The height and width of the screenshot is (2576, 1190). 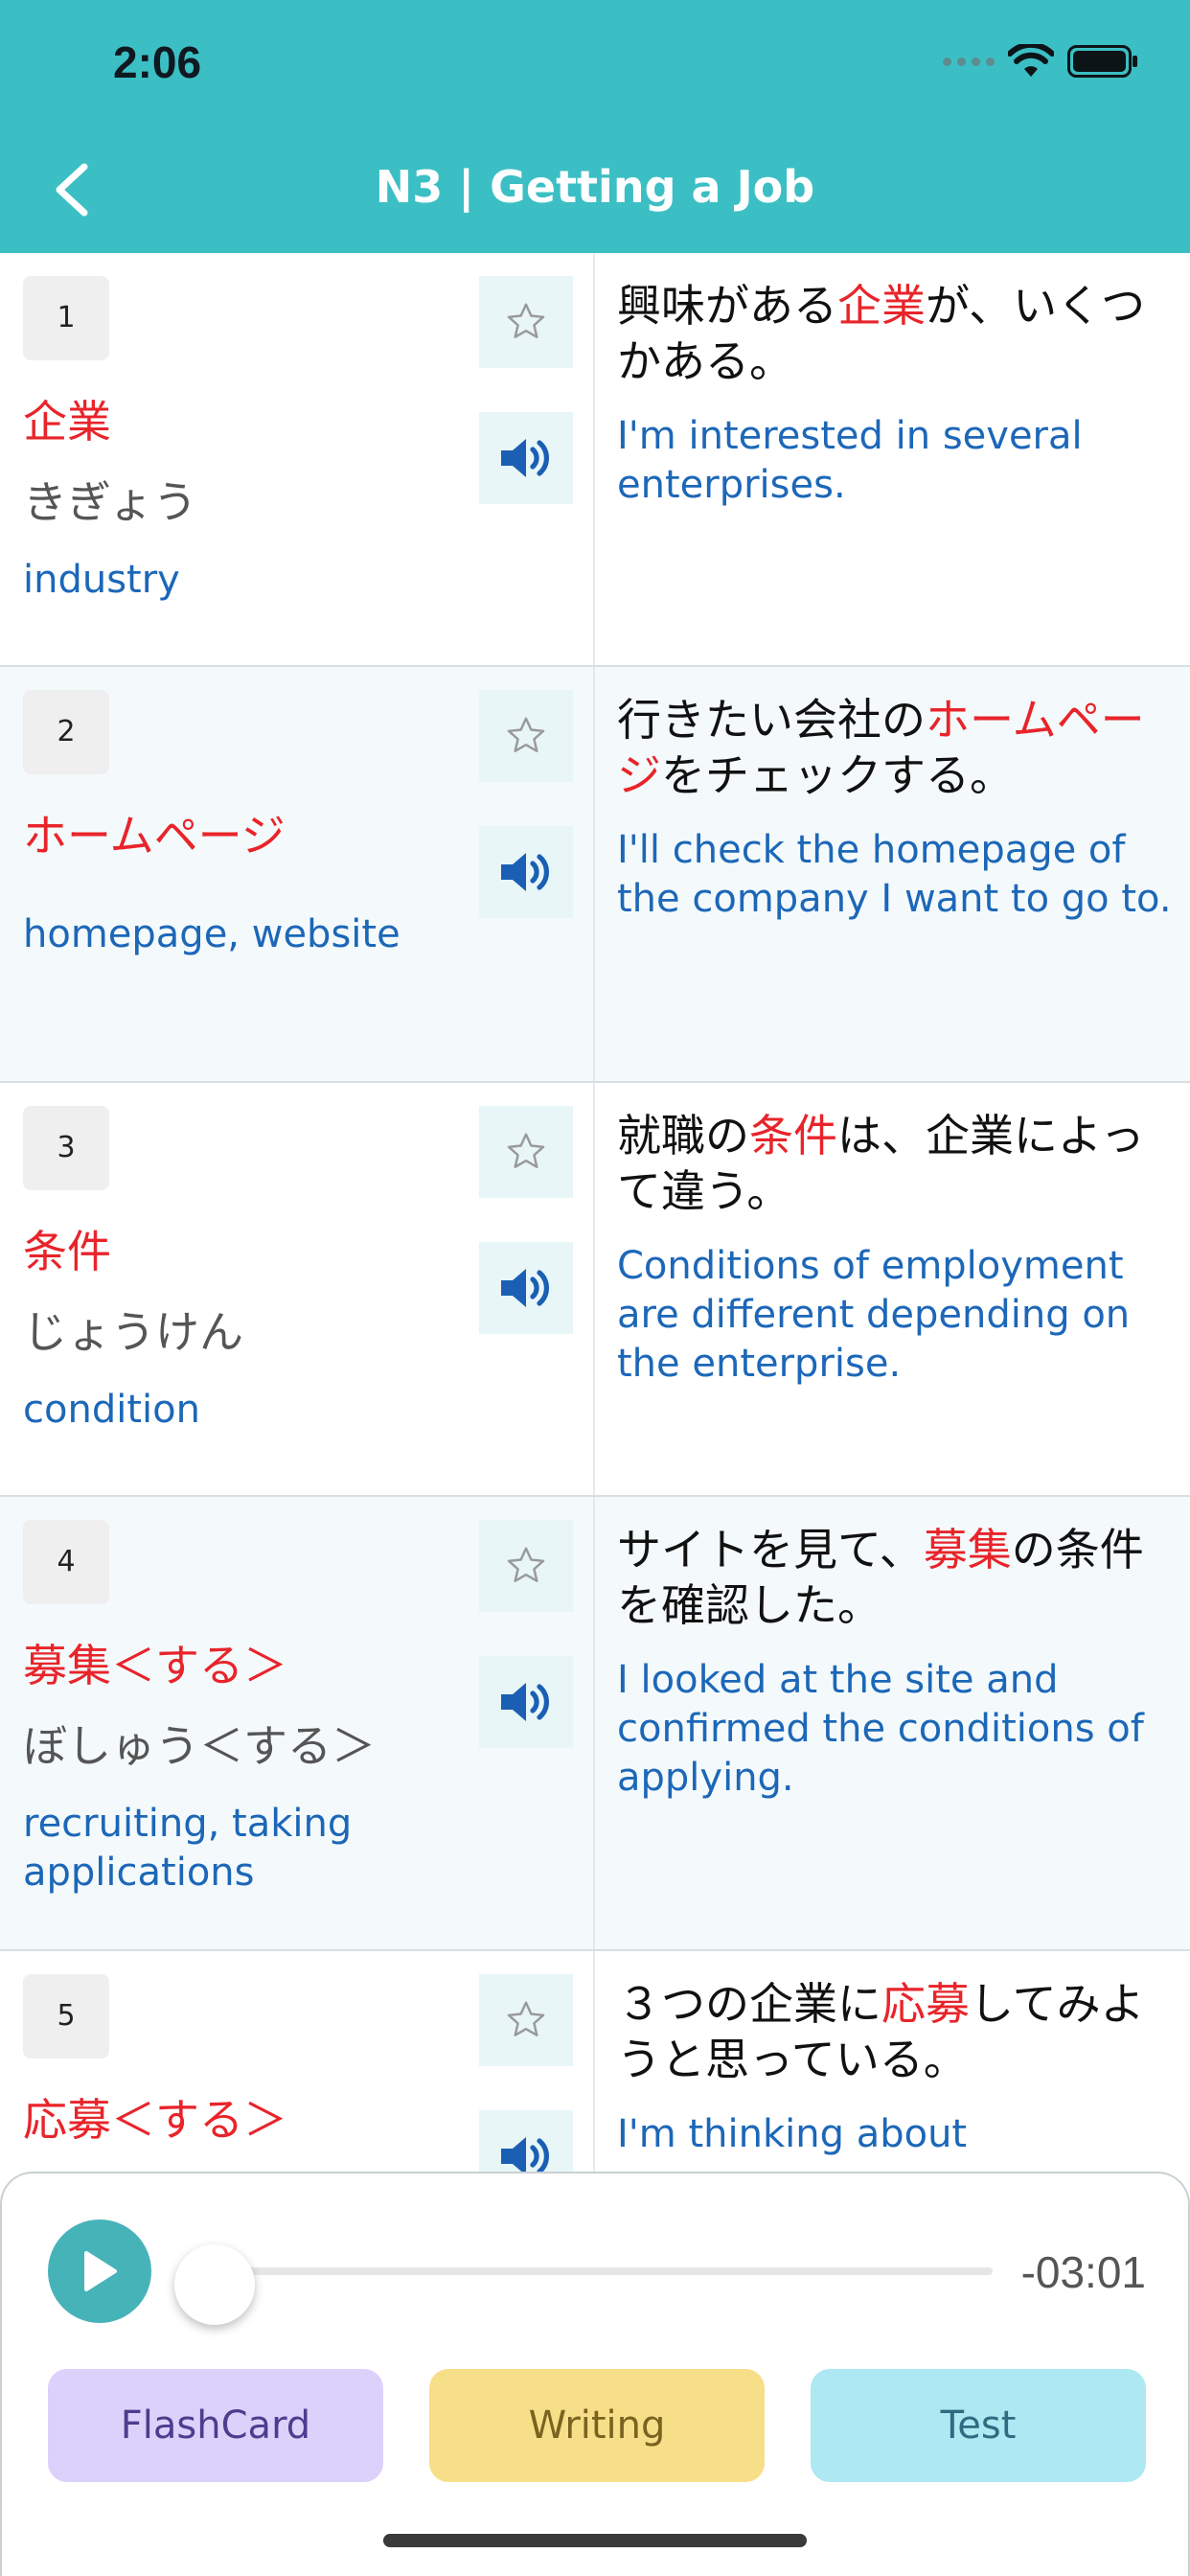 What do you see at coordinates (793, 2134) in the screenshot?
I see `example-sentence-en: I'm thinking about` at bounding box center [793, 2134].